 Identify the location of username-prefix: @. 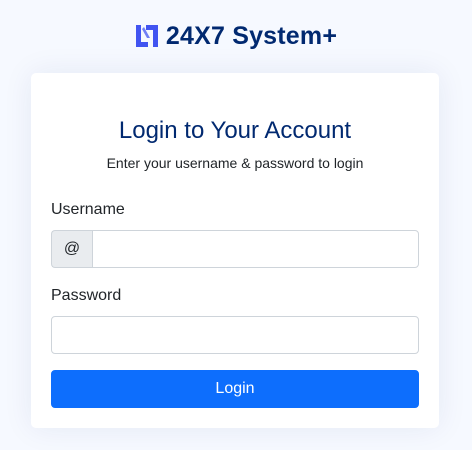
(71, 249).